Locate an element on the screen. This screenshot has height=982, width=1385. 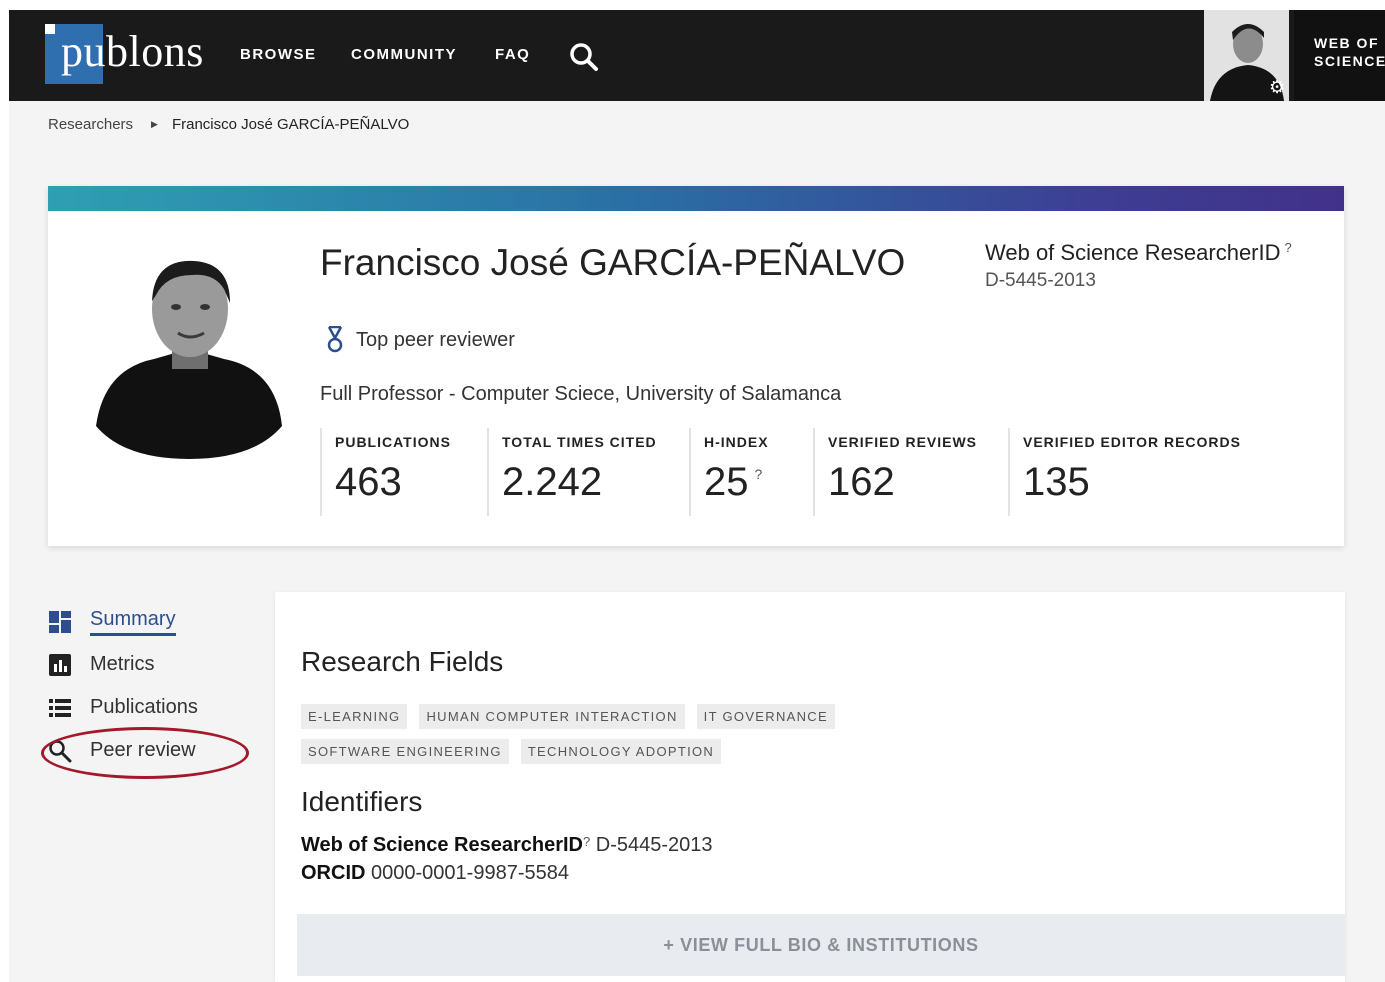
stat-label: TOTAL TIMES CITED is located at coordinates (579, 442).